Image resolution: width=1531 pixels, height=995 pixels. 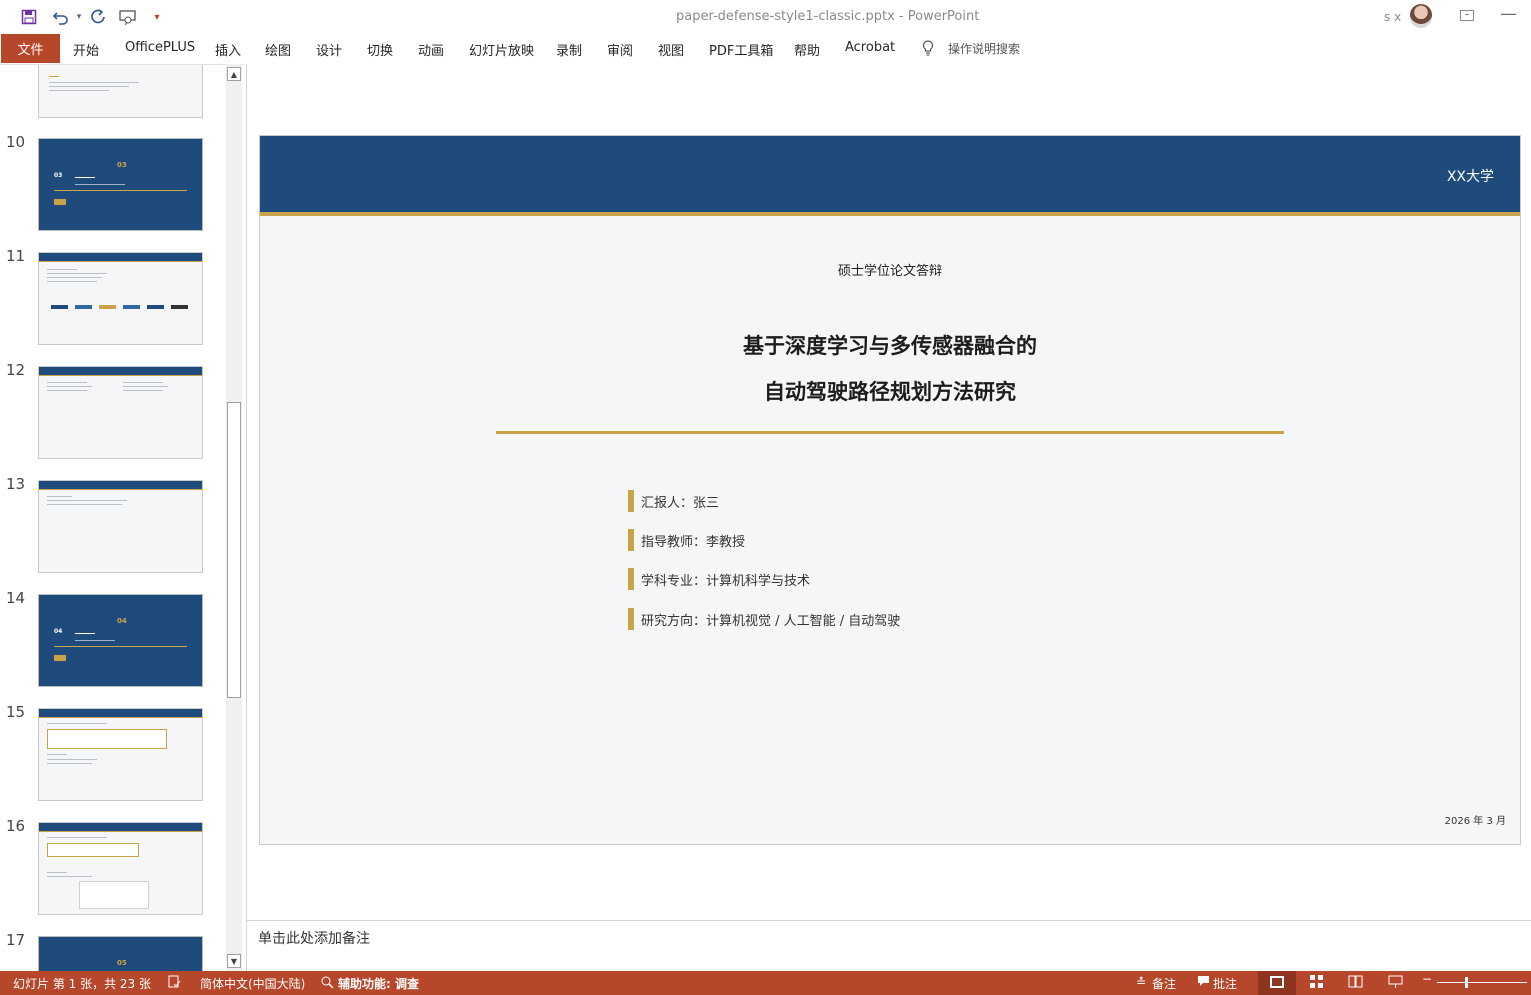 I want to click on tab-animations: 动画, so click(x=431, y=49).